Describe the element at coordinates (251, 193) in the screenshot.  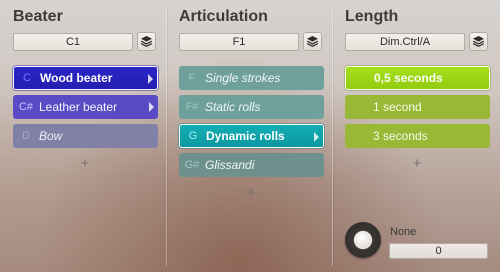
I see `articulation-add-button: +` at that location.